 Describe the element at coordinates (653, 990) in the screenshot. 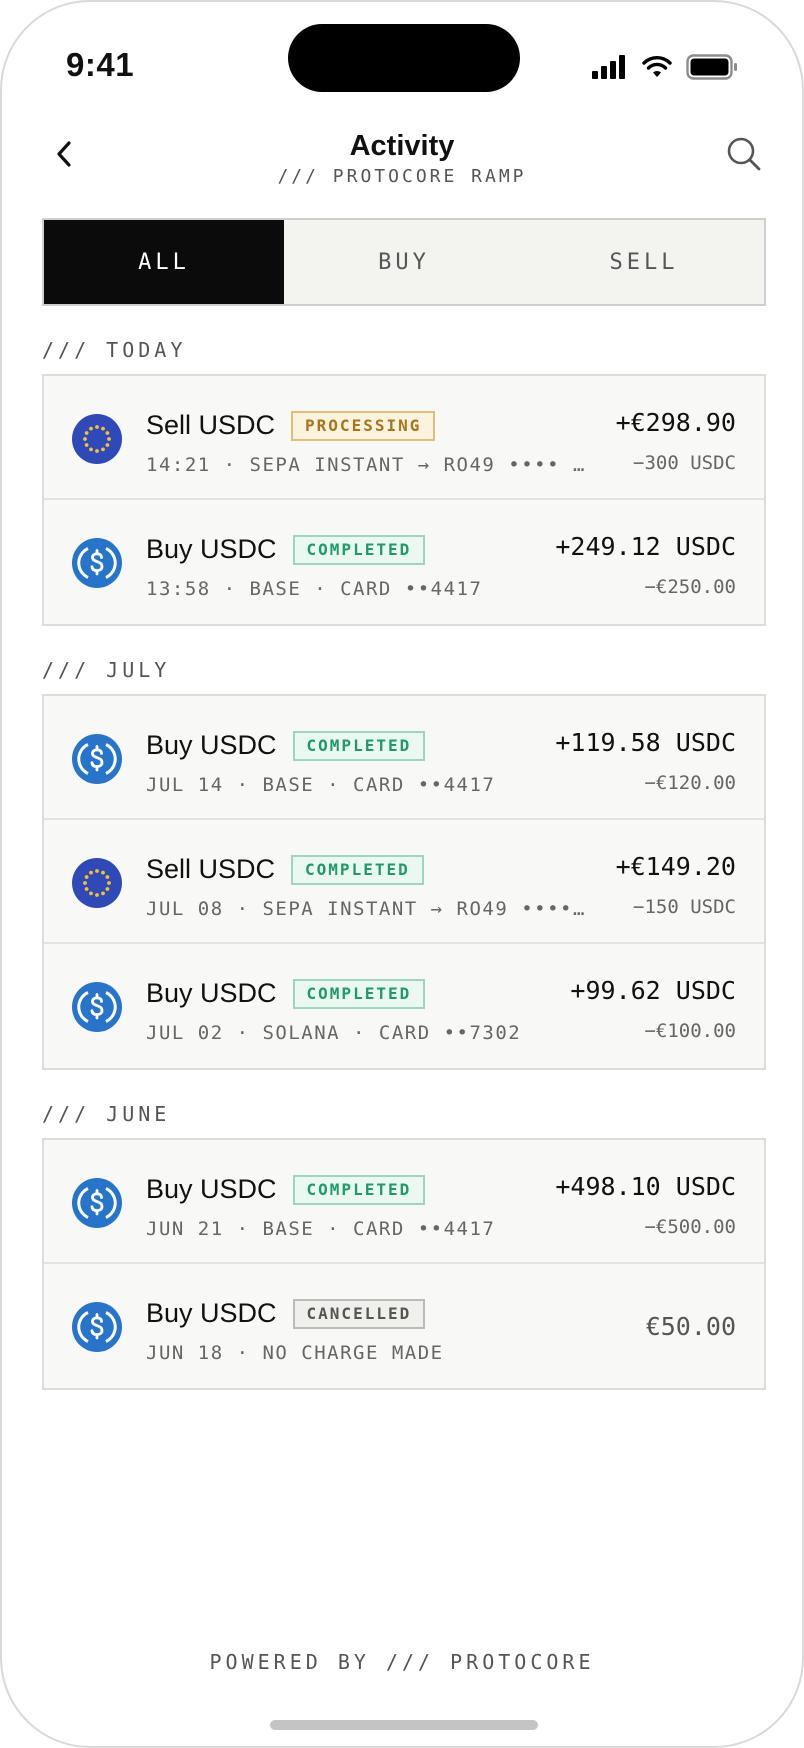

I see `row-amount: +99.62 USDC` at that location.